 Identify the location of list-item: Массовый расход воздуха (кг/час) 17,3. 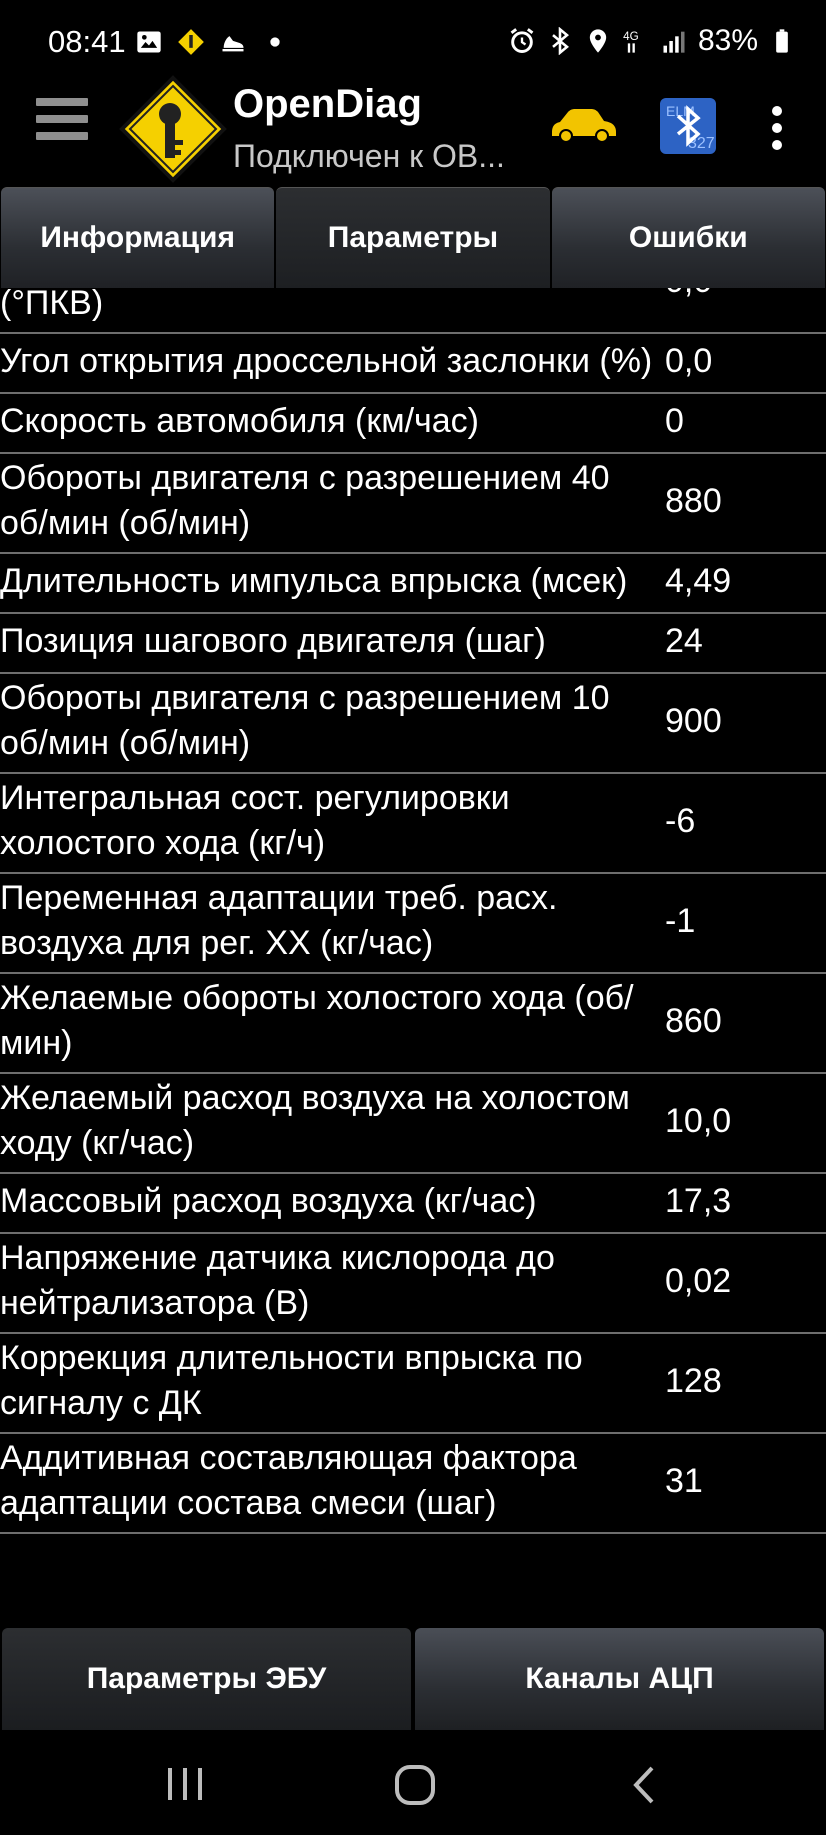
(413, 1204).